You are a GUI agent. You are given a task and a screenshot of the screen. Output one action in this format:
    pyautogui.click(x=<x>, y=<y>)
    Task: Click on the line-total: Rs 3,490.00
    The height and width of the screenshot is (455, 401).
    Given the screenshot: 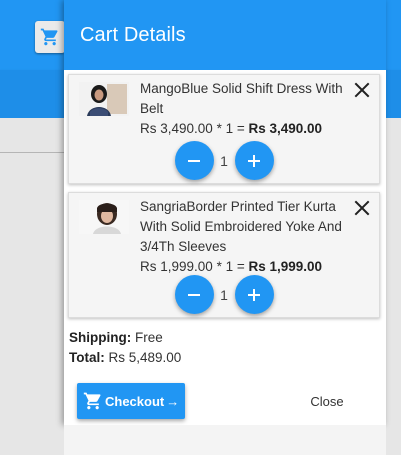 What is the action you would take?
    pyautogui.click(x=285, y=128)
    